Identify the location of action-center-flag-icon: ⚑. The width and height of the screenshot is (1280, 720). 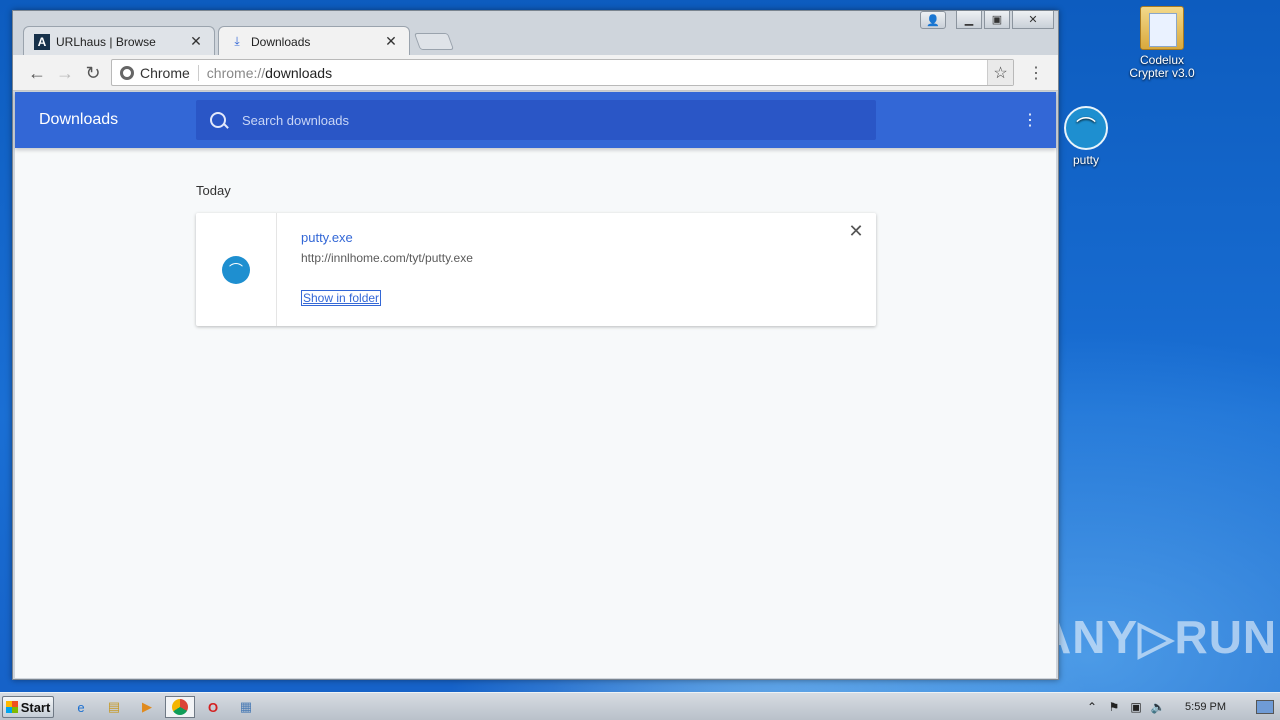
(1114, 707).